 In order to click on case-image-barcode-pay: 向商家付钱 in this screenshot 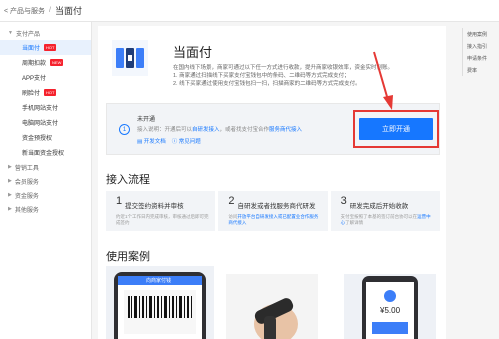, I will do `click(160, 302)`.